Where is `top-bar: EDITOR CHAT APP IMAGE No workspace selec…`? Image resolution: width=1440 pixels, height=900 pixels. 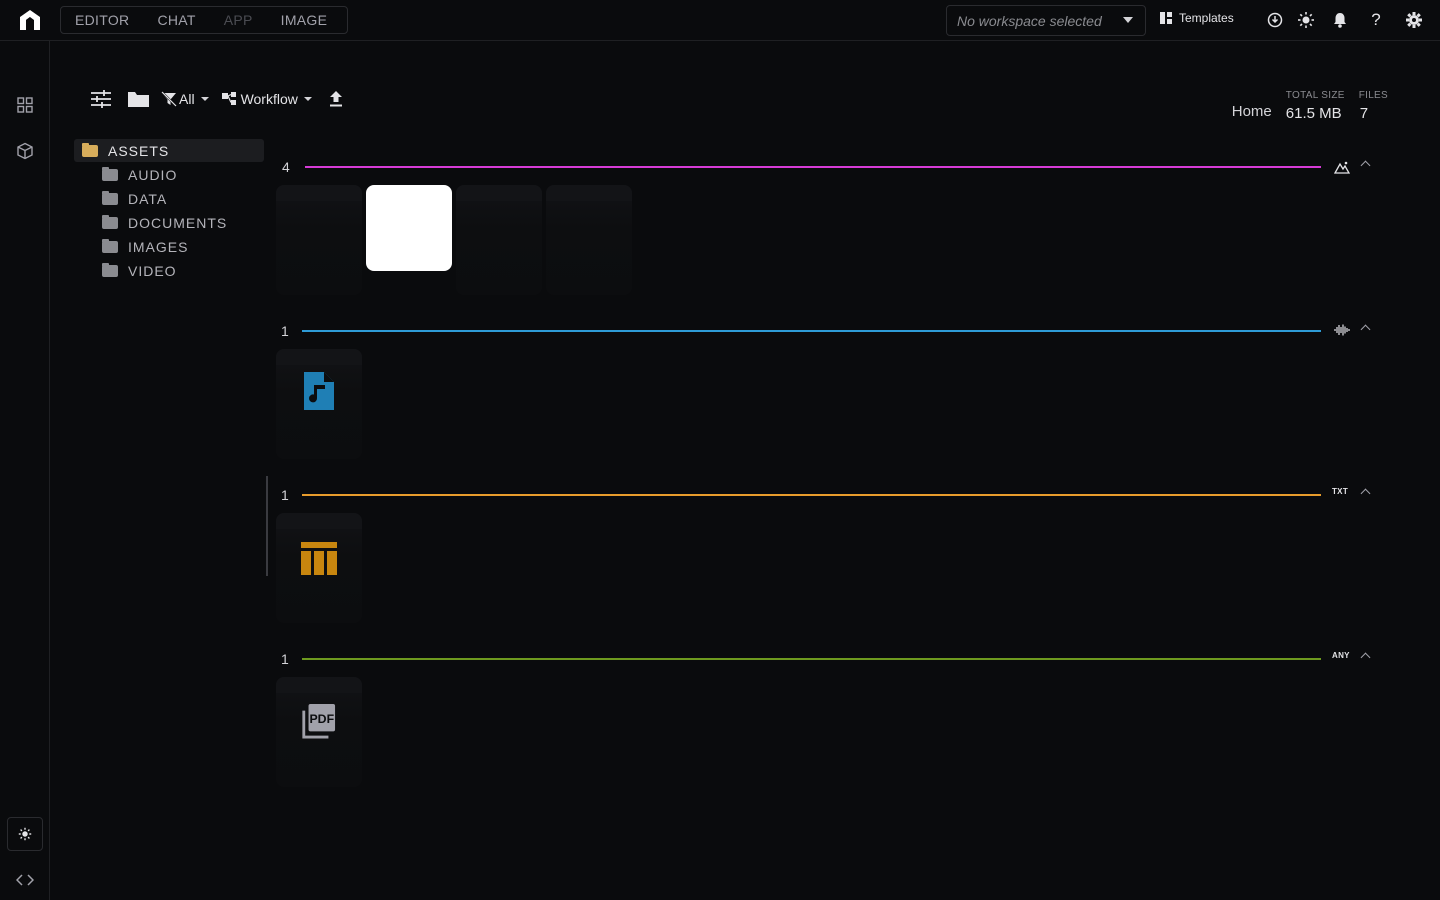
top-bar: EDITOR CHAT APP IMAGE No workspace selec… is located at coordinates (720, 20).